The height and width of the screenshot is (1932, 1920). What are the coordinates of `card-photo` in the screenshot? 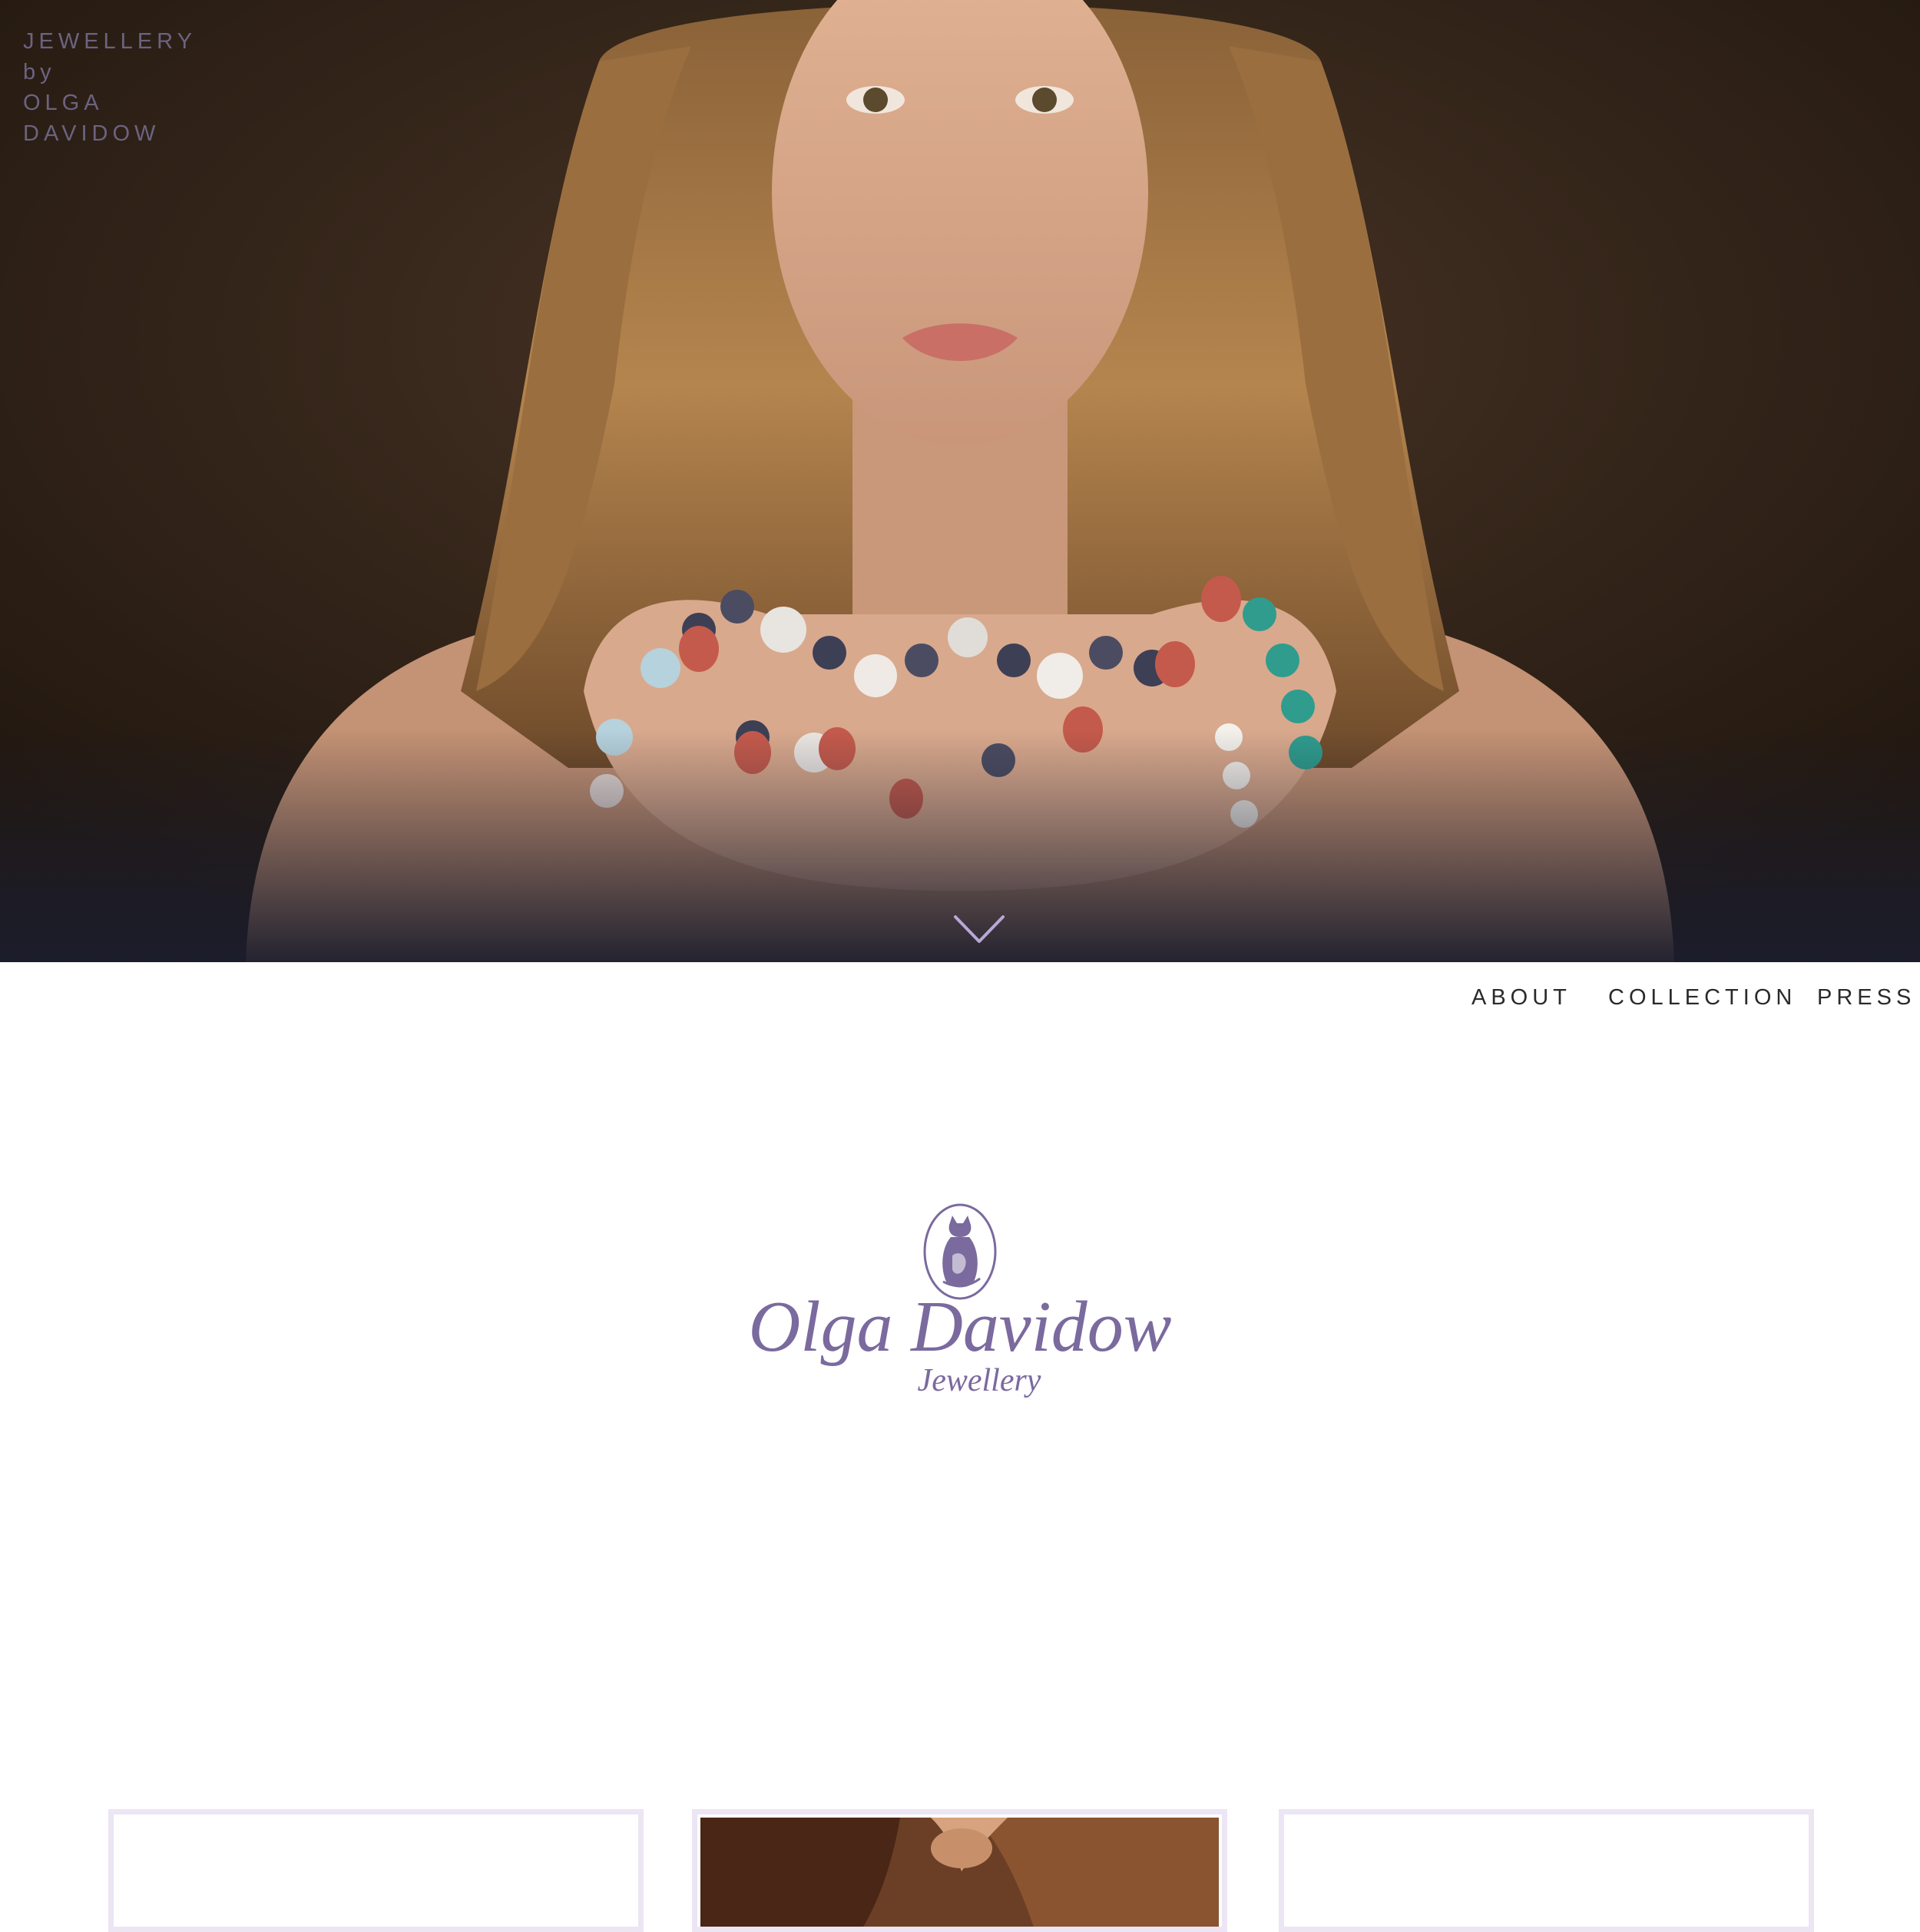 It's located at (959, 1872).